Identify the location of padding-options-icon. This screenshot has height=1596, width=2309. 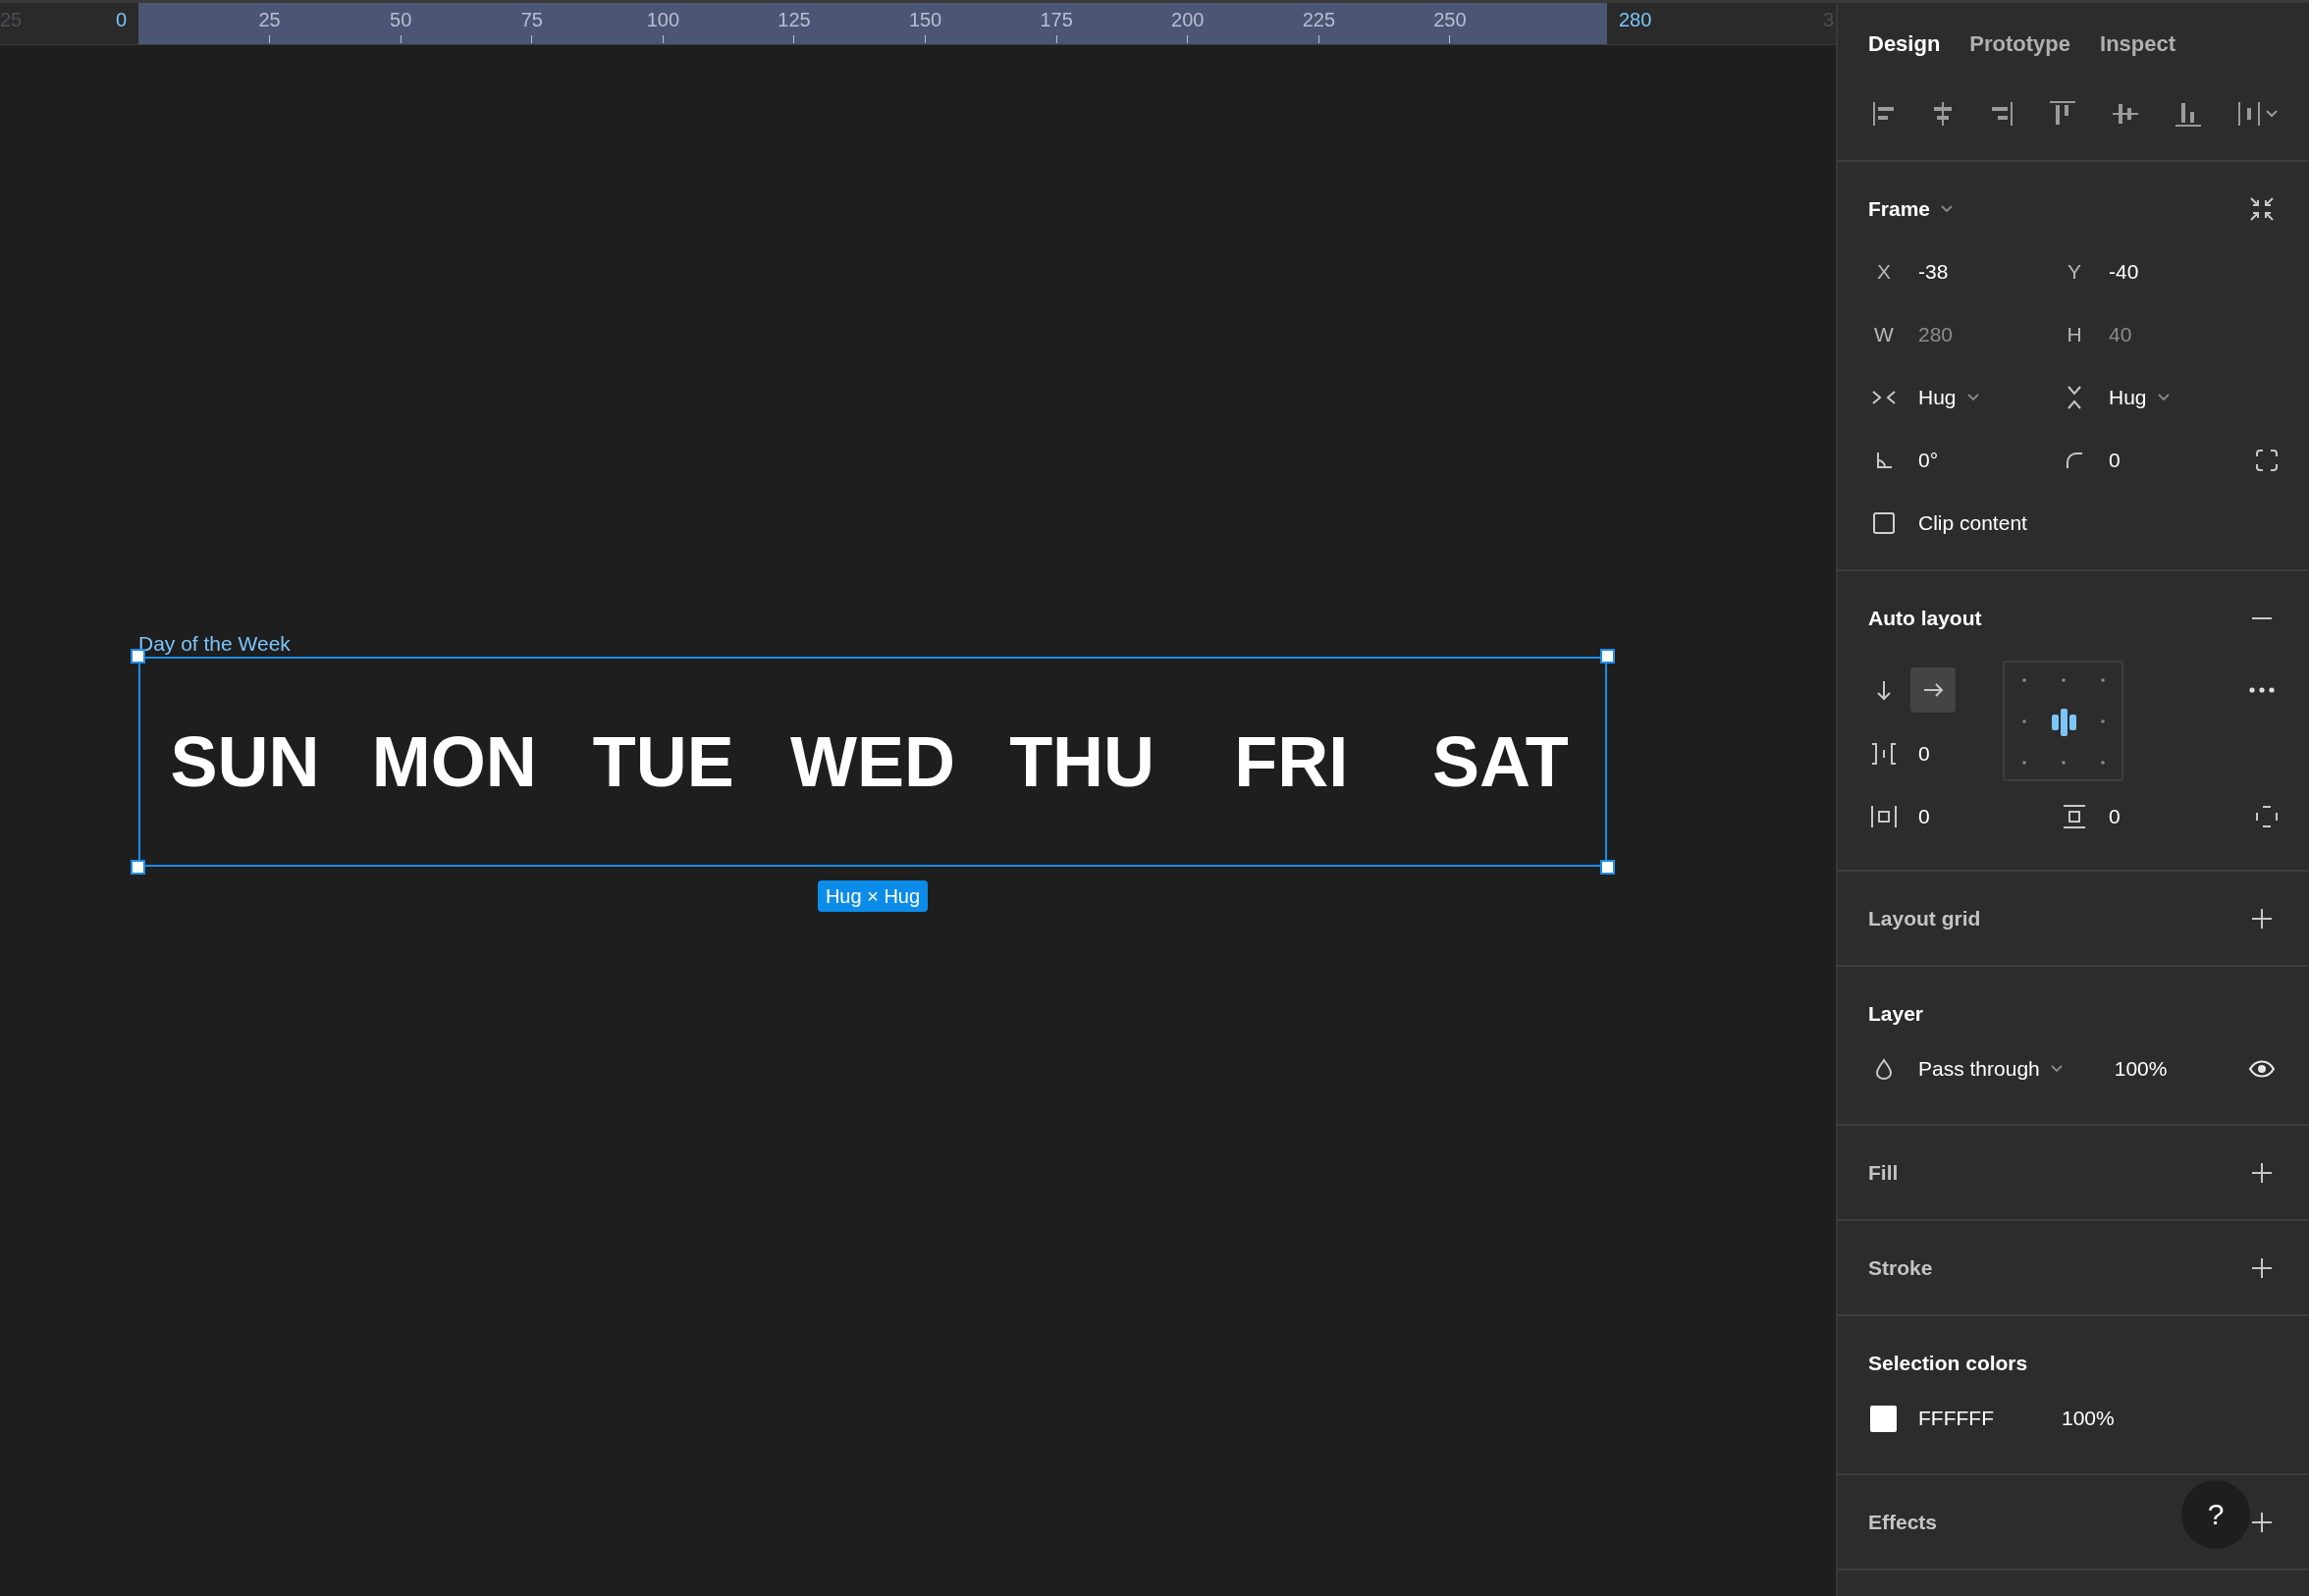
(2267, 817).